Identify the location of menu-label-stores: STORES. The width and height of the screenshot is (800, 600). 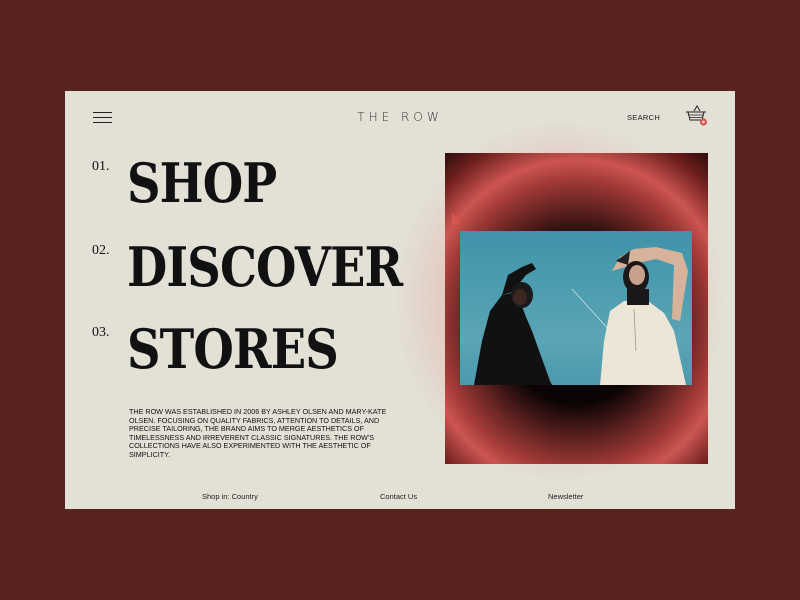
(233, 349).